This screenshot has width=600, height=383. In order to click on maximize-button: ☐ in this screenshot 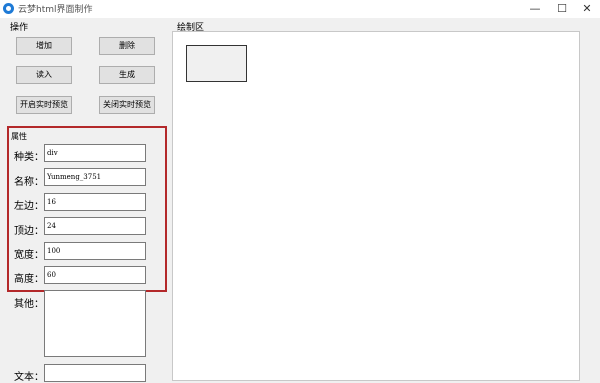, I will do `click(562, 9)`.